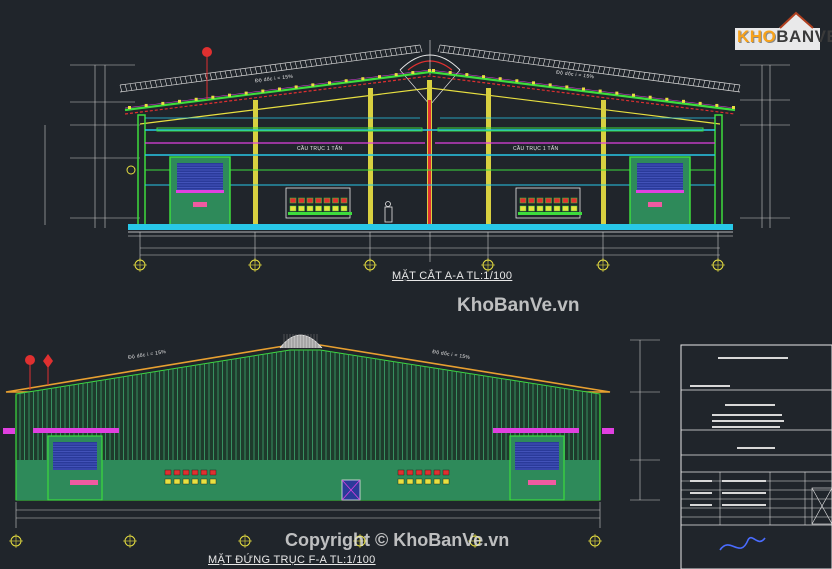  I want to click on khobanve-logo: KHOBANVE, so click(784, 37).